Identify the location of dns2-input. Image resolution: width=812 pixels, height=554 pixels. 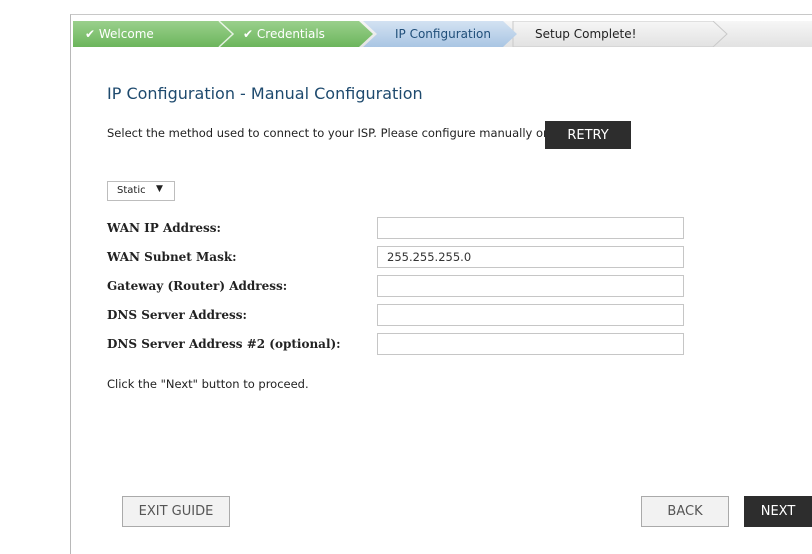
(530, 344).